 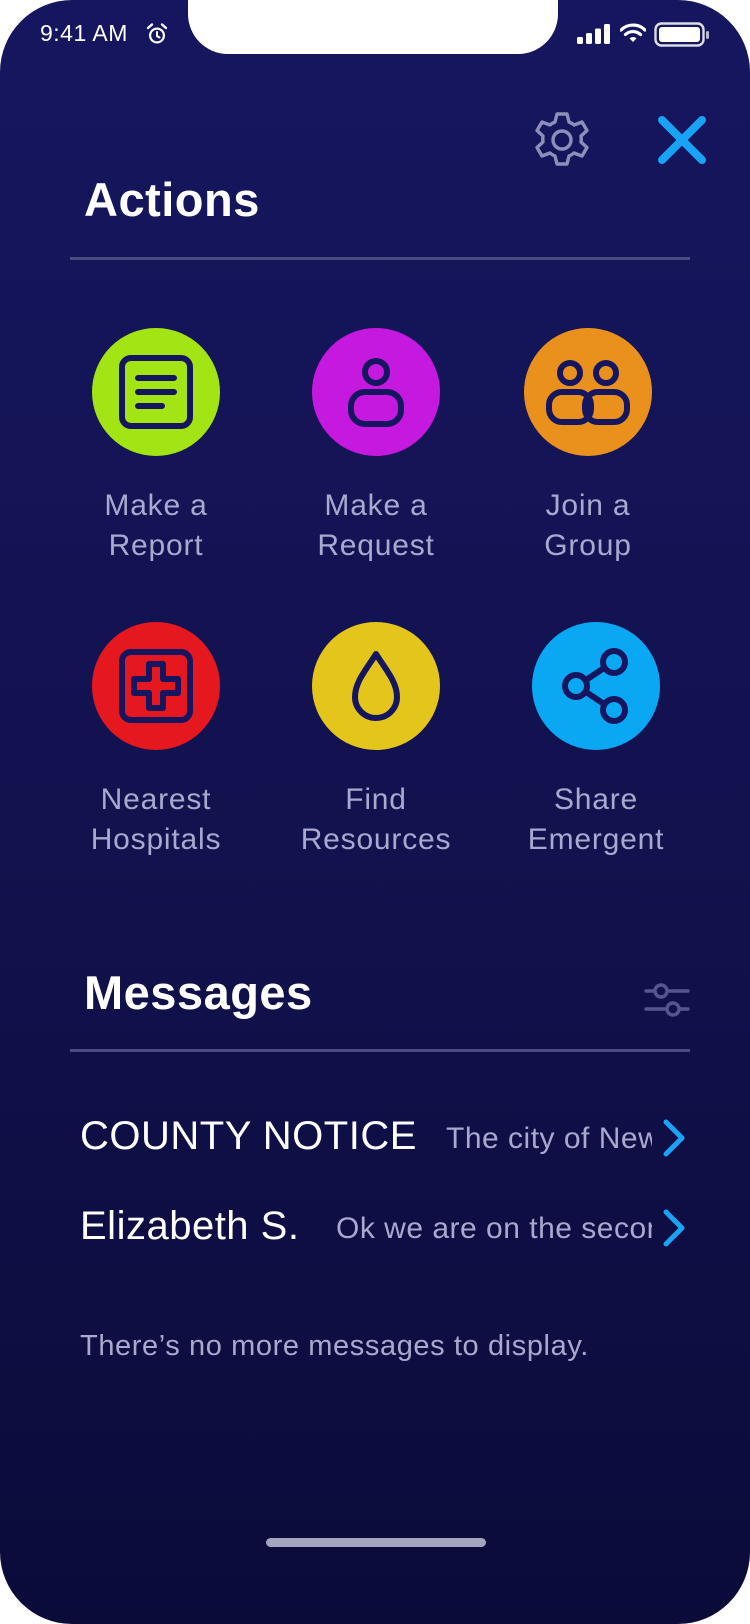 I want to click on filter-button, so click(x=667, y=1000).